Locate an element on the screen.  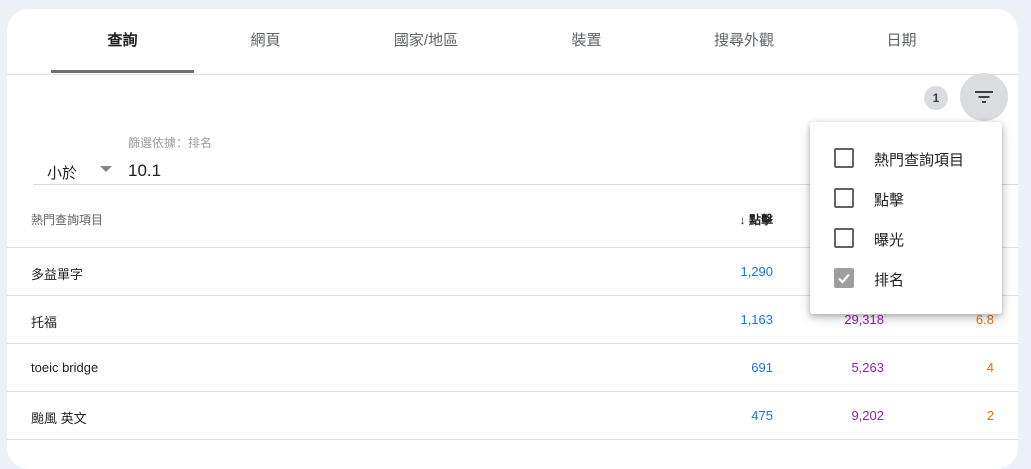
position-cell: 4 is located at coordinates (990, 367).